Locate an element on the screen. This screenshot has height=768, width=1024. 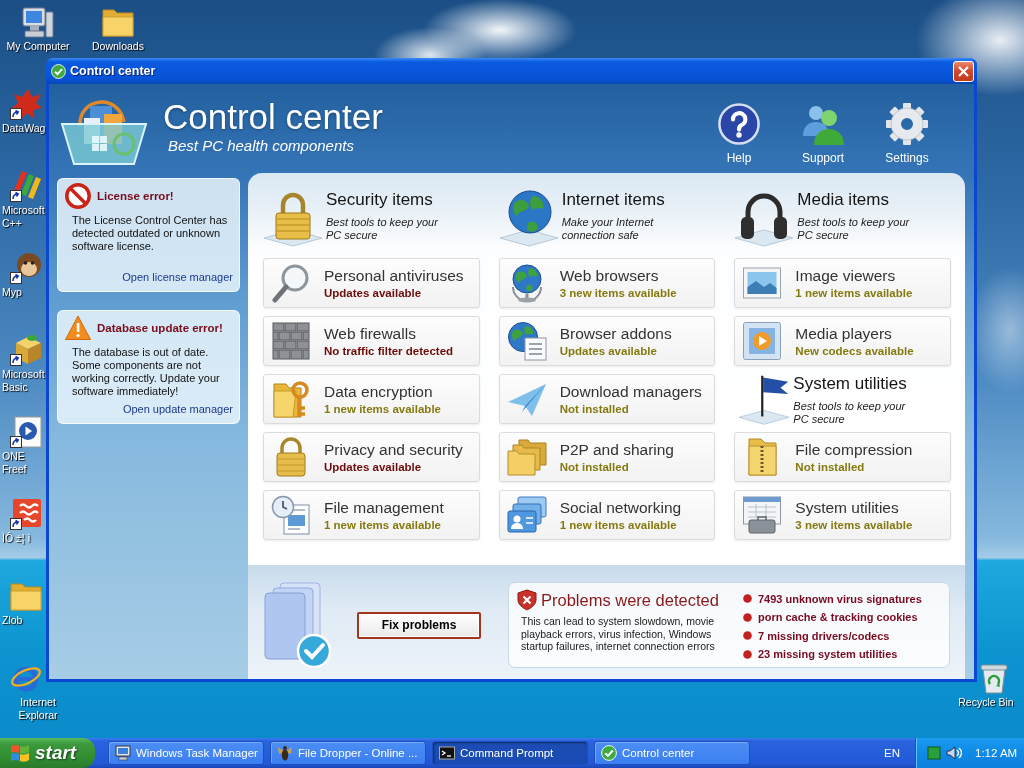
taskbar-button: Control center is located at coordinates (672, 753).